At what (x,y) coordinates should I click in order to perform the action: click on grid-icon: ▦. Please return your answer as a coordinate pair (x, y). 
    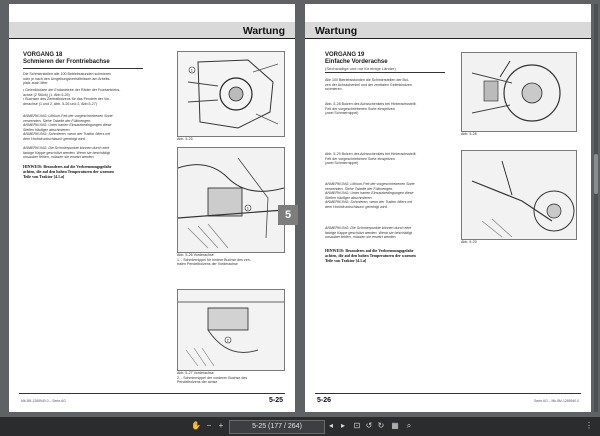
    Looking at the image, I should click on (395, 426).